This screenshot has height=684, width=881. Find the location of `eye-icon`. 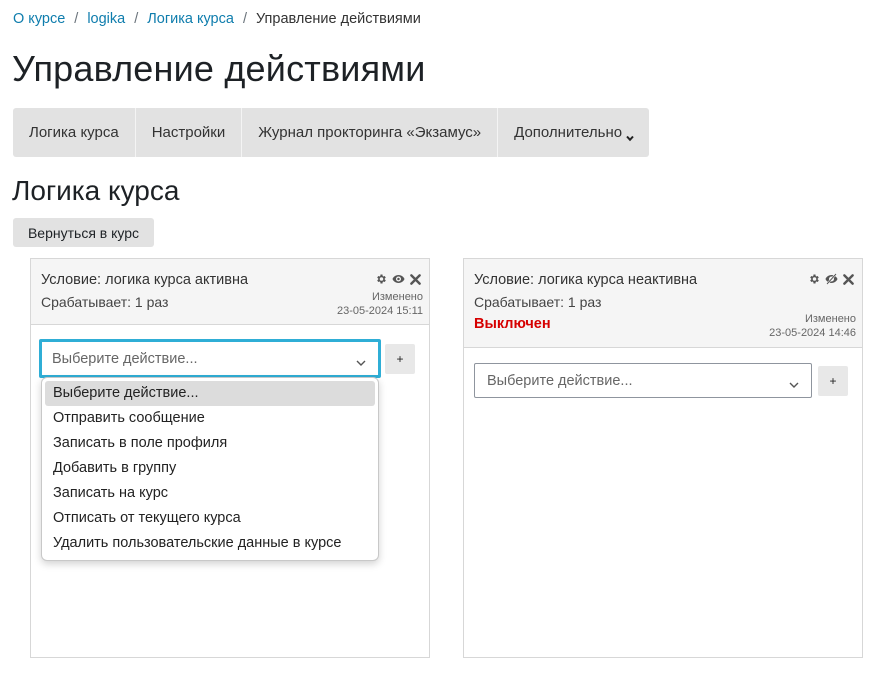

eye-icon is located at coordinates (398, 279).